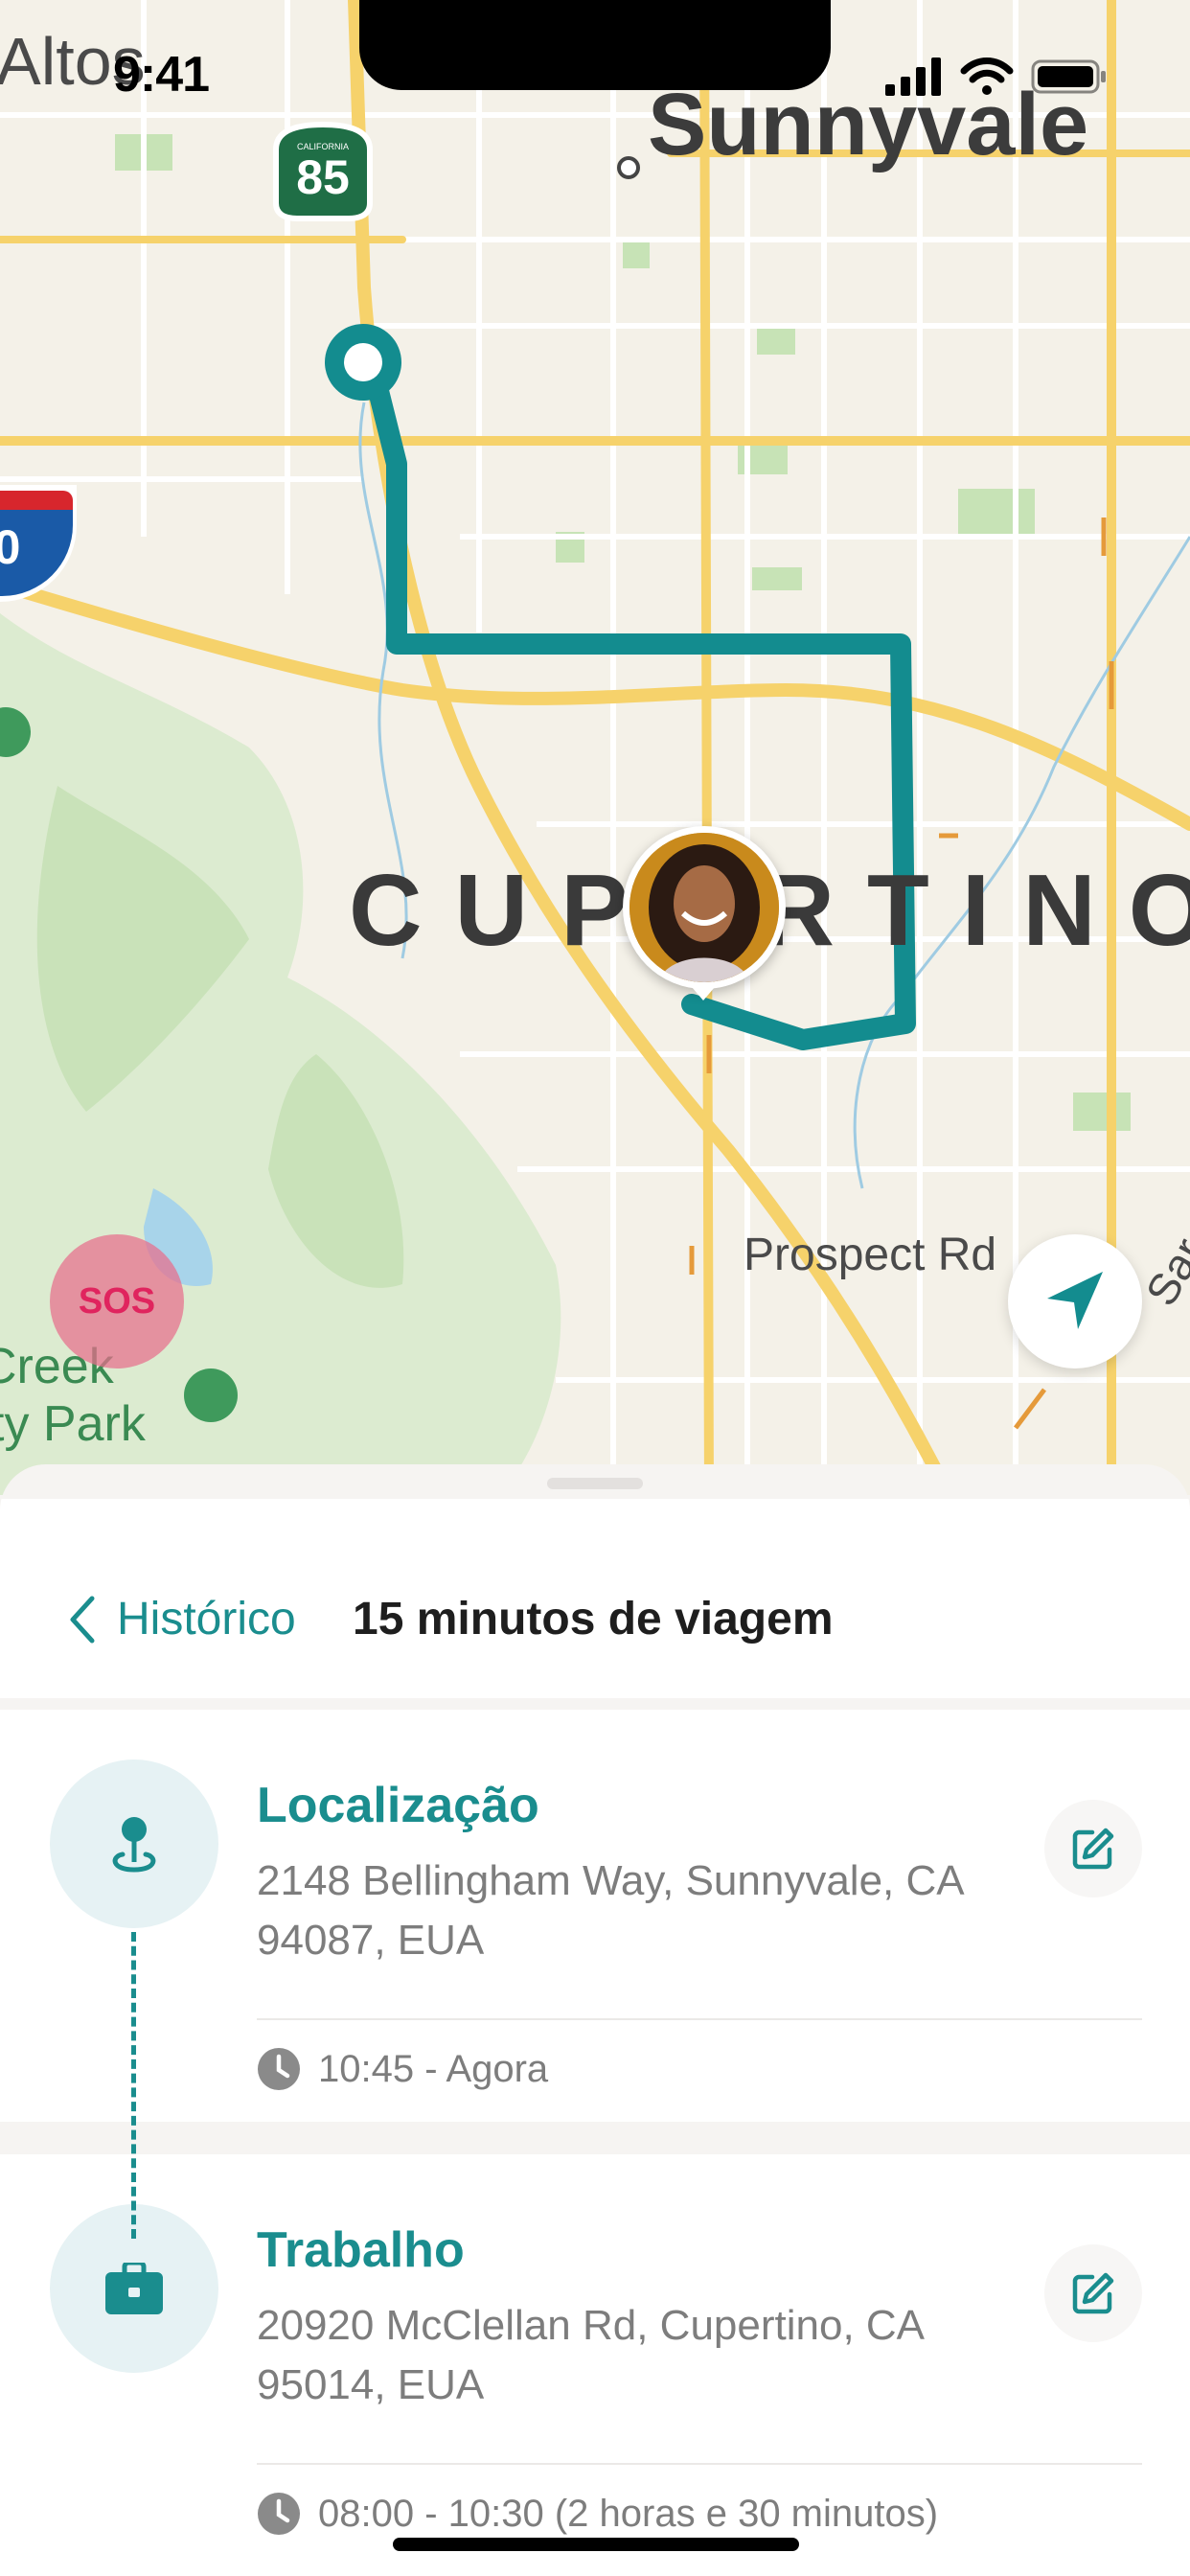 The height and width of the screenshot is (2576, 1190). I want to click on interstate-280-number: 280, so click(10, 547).